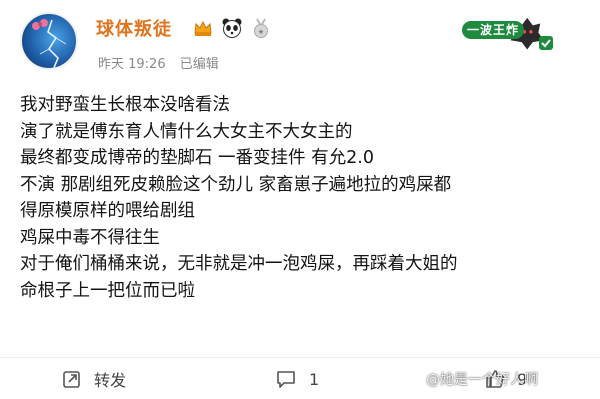 Image resolution: width=600 pixels, height=399 pixels. What do you see at coordinates (49, 41) in the screenshot?
I see `avatar` at bounding box center [49, 41].